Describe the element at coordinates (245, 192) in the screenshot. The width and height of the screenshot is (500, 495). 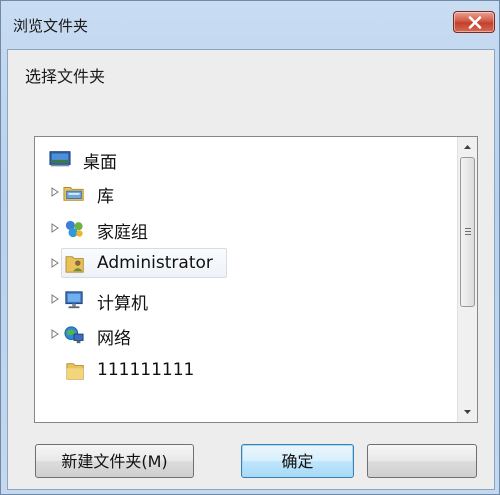
I see `tree-item-libraries: 库` at that location.